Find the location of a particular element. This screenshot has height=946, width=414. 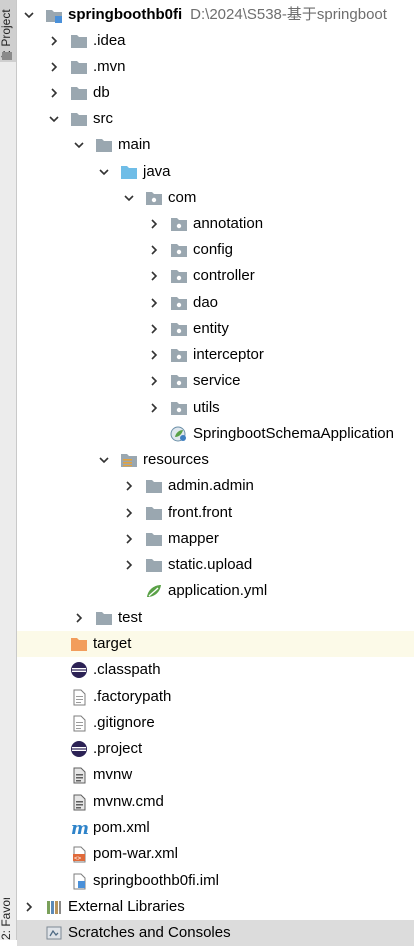

tree-item-main: main is located at coordinates (215, 145).